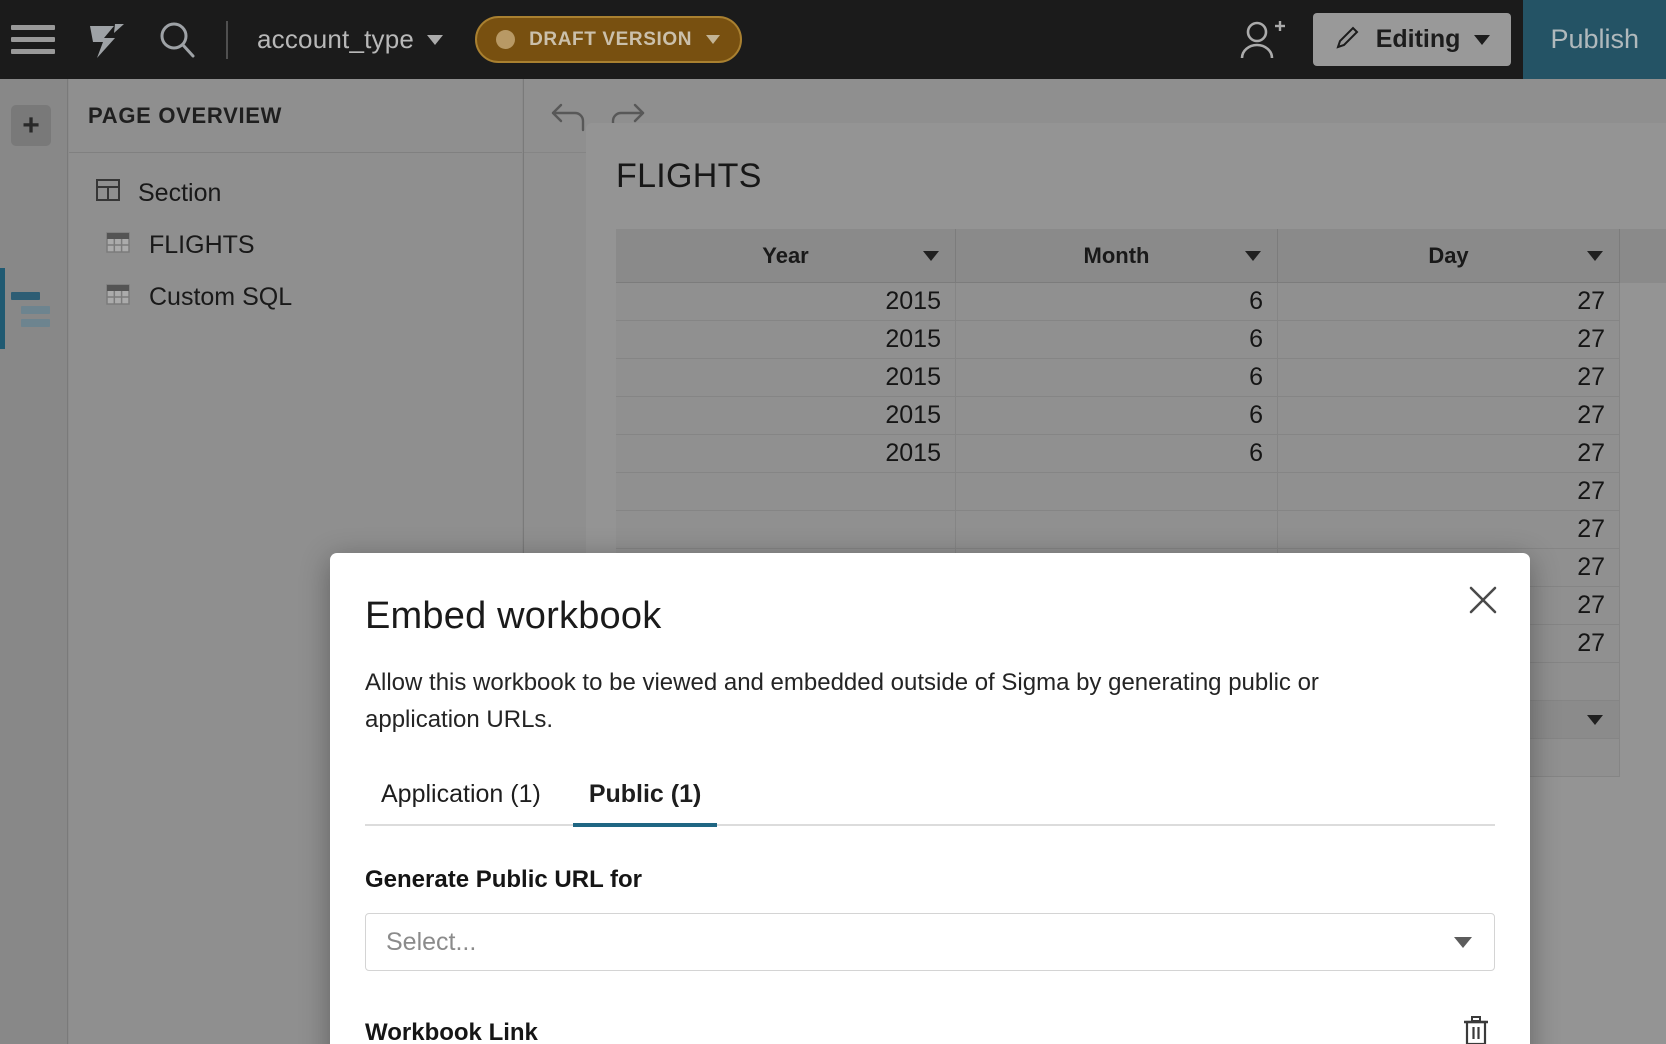  What do you see at coordinates (930, 1029) in the screenshot?
I see `workbook-link-row: Workbook Link` at bounding box center [930, 1029].